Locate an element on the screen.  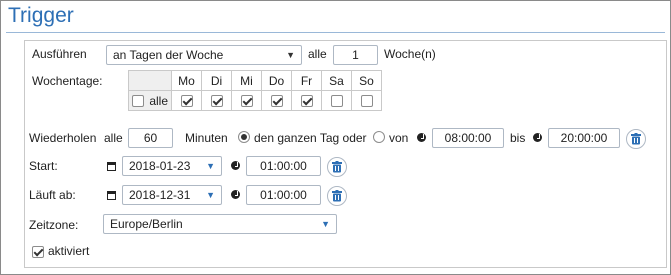
weekday-checkbox-di is located at coordinates (216, 101).